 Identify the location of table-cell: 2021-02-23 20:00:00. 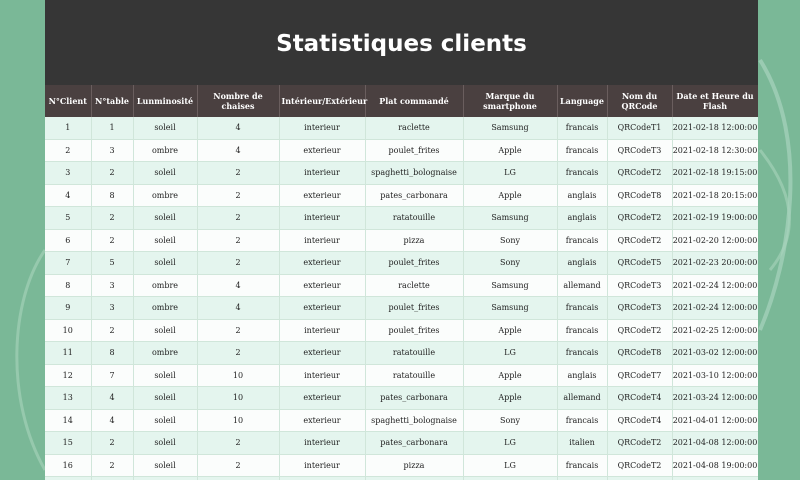
(715, 263).